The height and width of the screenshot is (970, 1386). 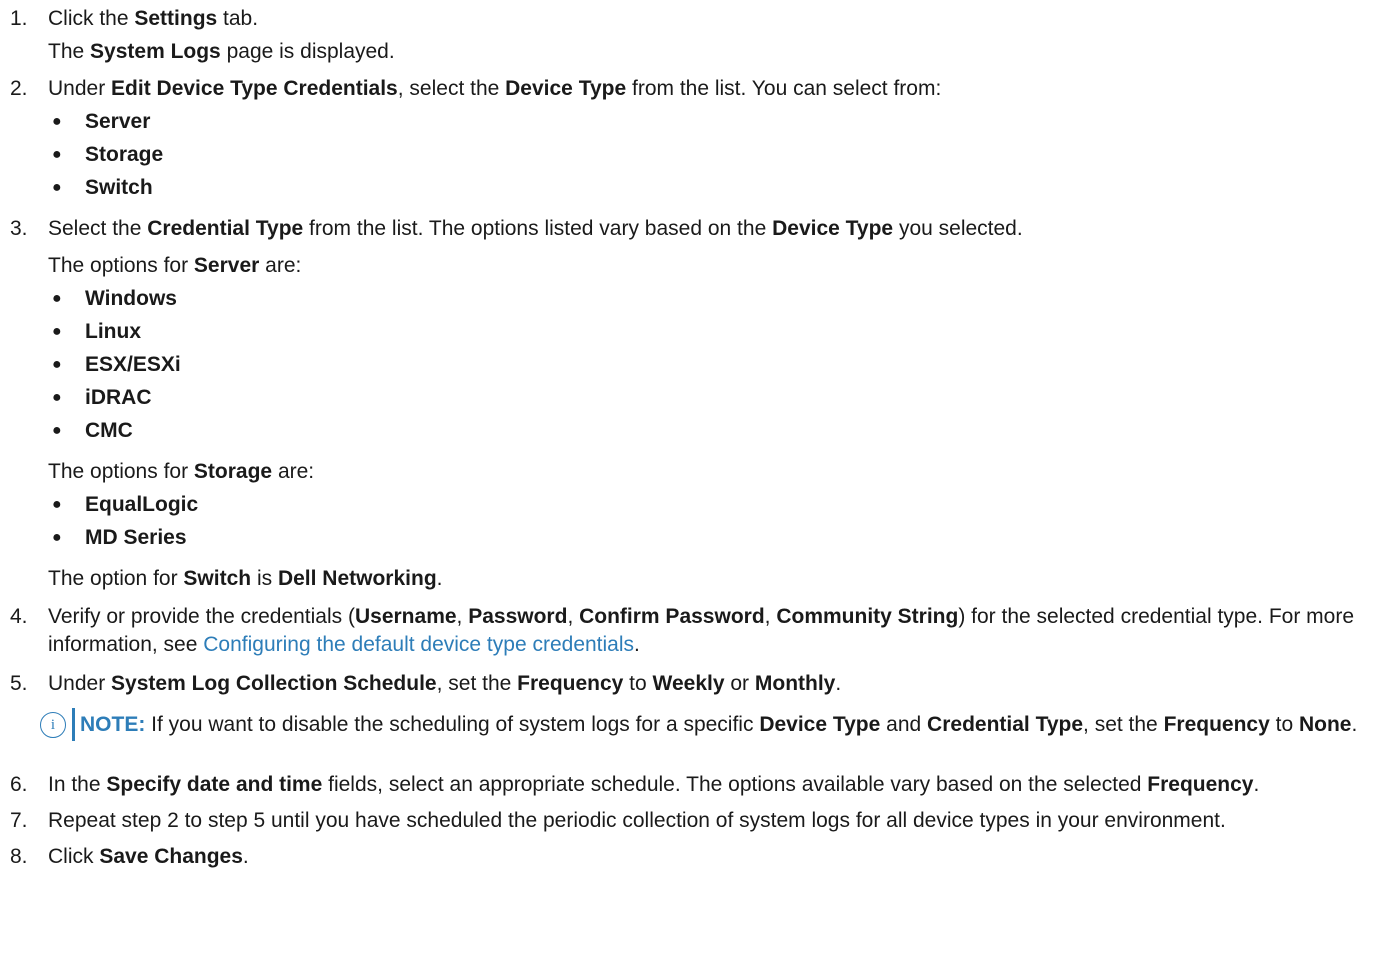 I want to click on storage-options-intro: The options for Storage are:, so click(x=712, y=471).